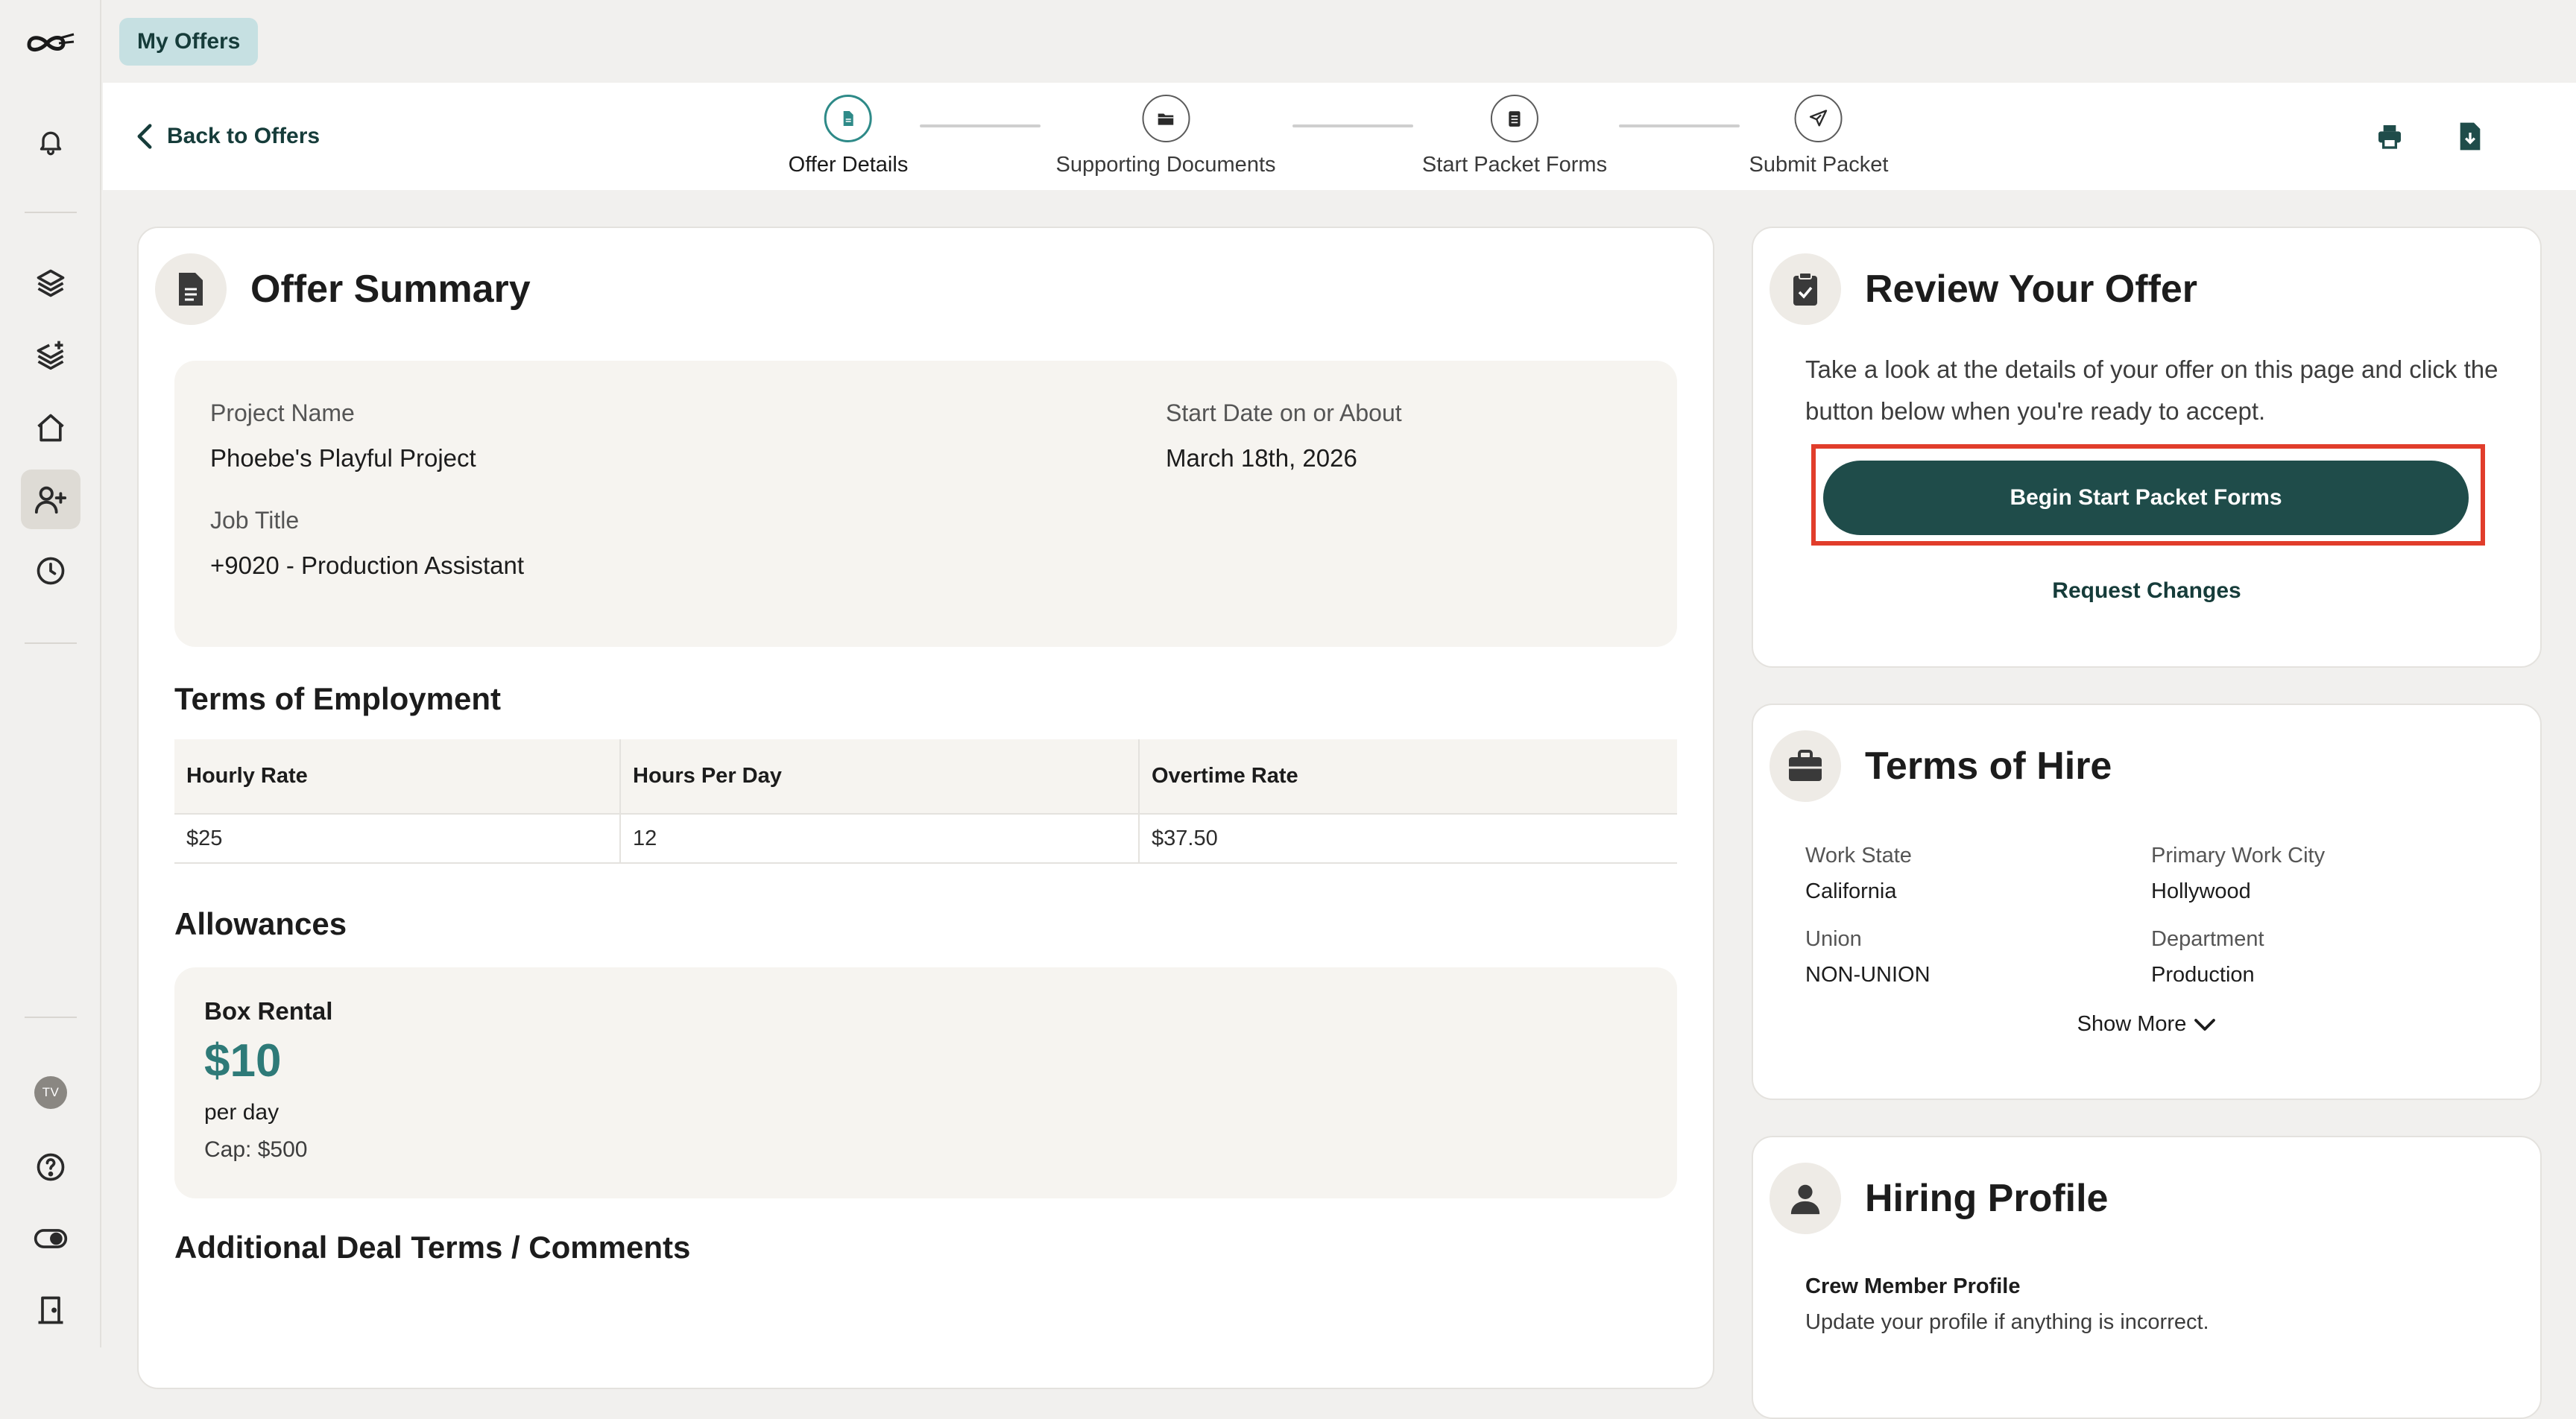 Image resolution: width=2576 pixels, height=1419 pixels. I want to click on crew-member-profile-label: Crew Member Profile, so click(1913, 1286).